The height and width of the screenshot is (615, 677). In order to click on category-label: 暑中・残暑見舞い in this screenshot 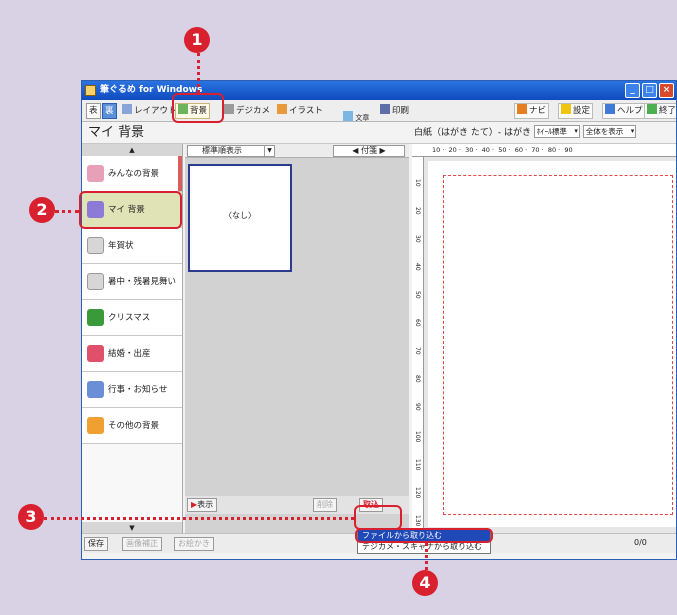, I will do `click(142, 282)`.